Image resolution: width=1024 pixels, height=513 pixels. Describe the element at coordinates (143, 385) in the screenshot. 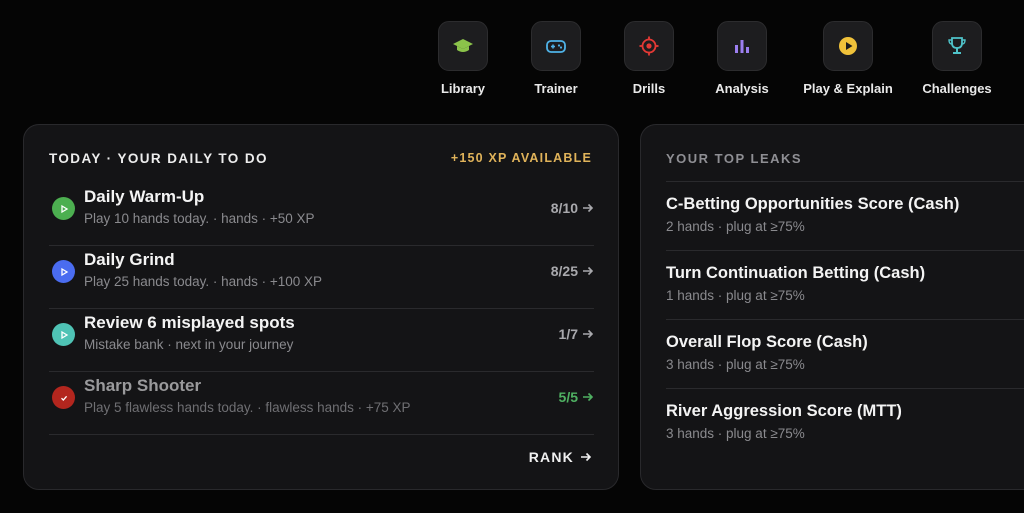

I see `task-title: Sharp Shooter` at that location.